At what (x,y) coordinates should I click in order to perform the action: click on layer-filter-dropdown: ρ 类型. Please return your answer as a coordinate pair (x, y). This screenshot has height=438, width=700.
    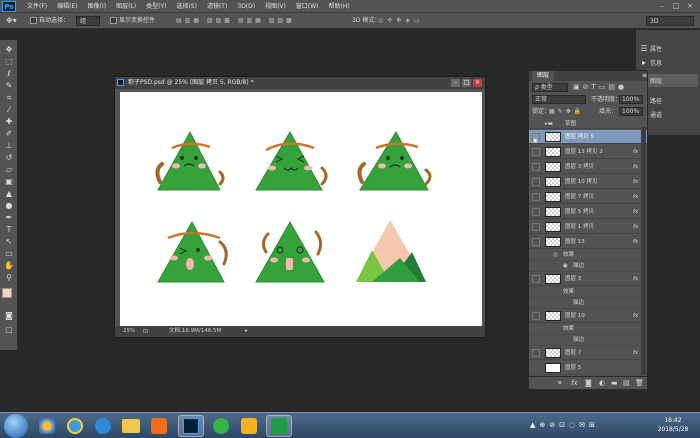
    Looking at the image, I should click on (550, 87).